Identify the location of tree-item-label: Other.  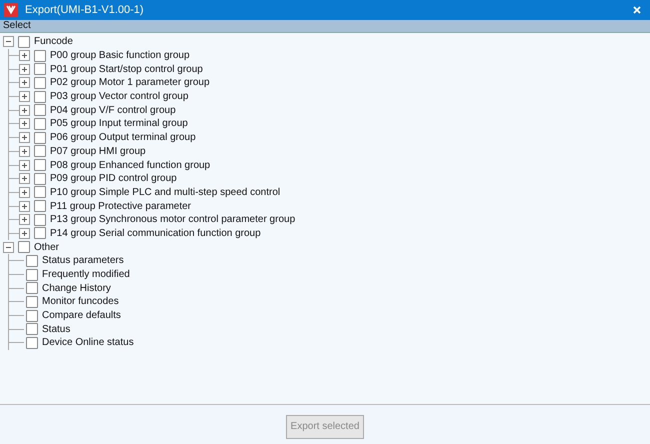
(47, 247).